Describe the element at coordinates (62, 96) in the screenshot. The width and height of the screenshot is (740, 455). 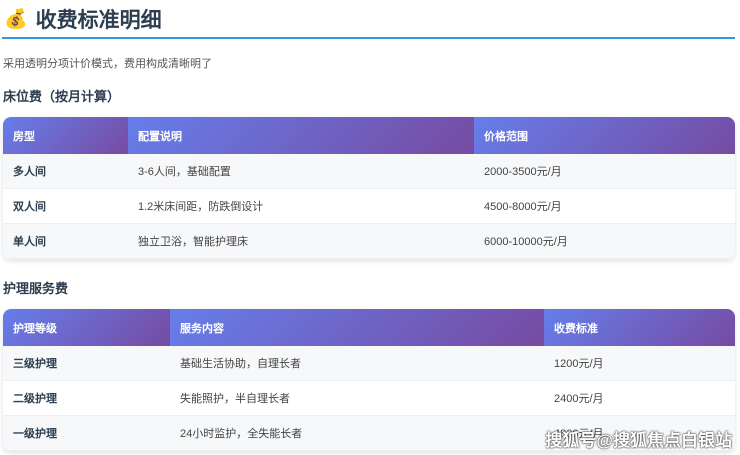
I see `bed-fee-heading: 床位费（按月计算）` at that location.